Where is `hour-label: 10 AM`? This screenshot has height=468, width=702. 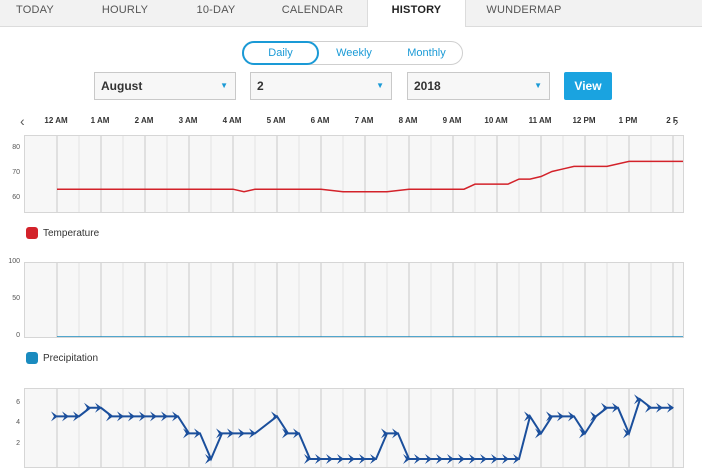 hour-label: 10 AM is located at coordinates (496, 120).